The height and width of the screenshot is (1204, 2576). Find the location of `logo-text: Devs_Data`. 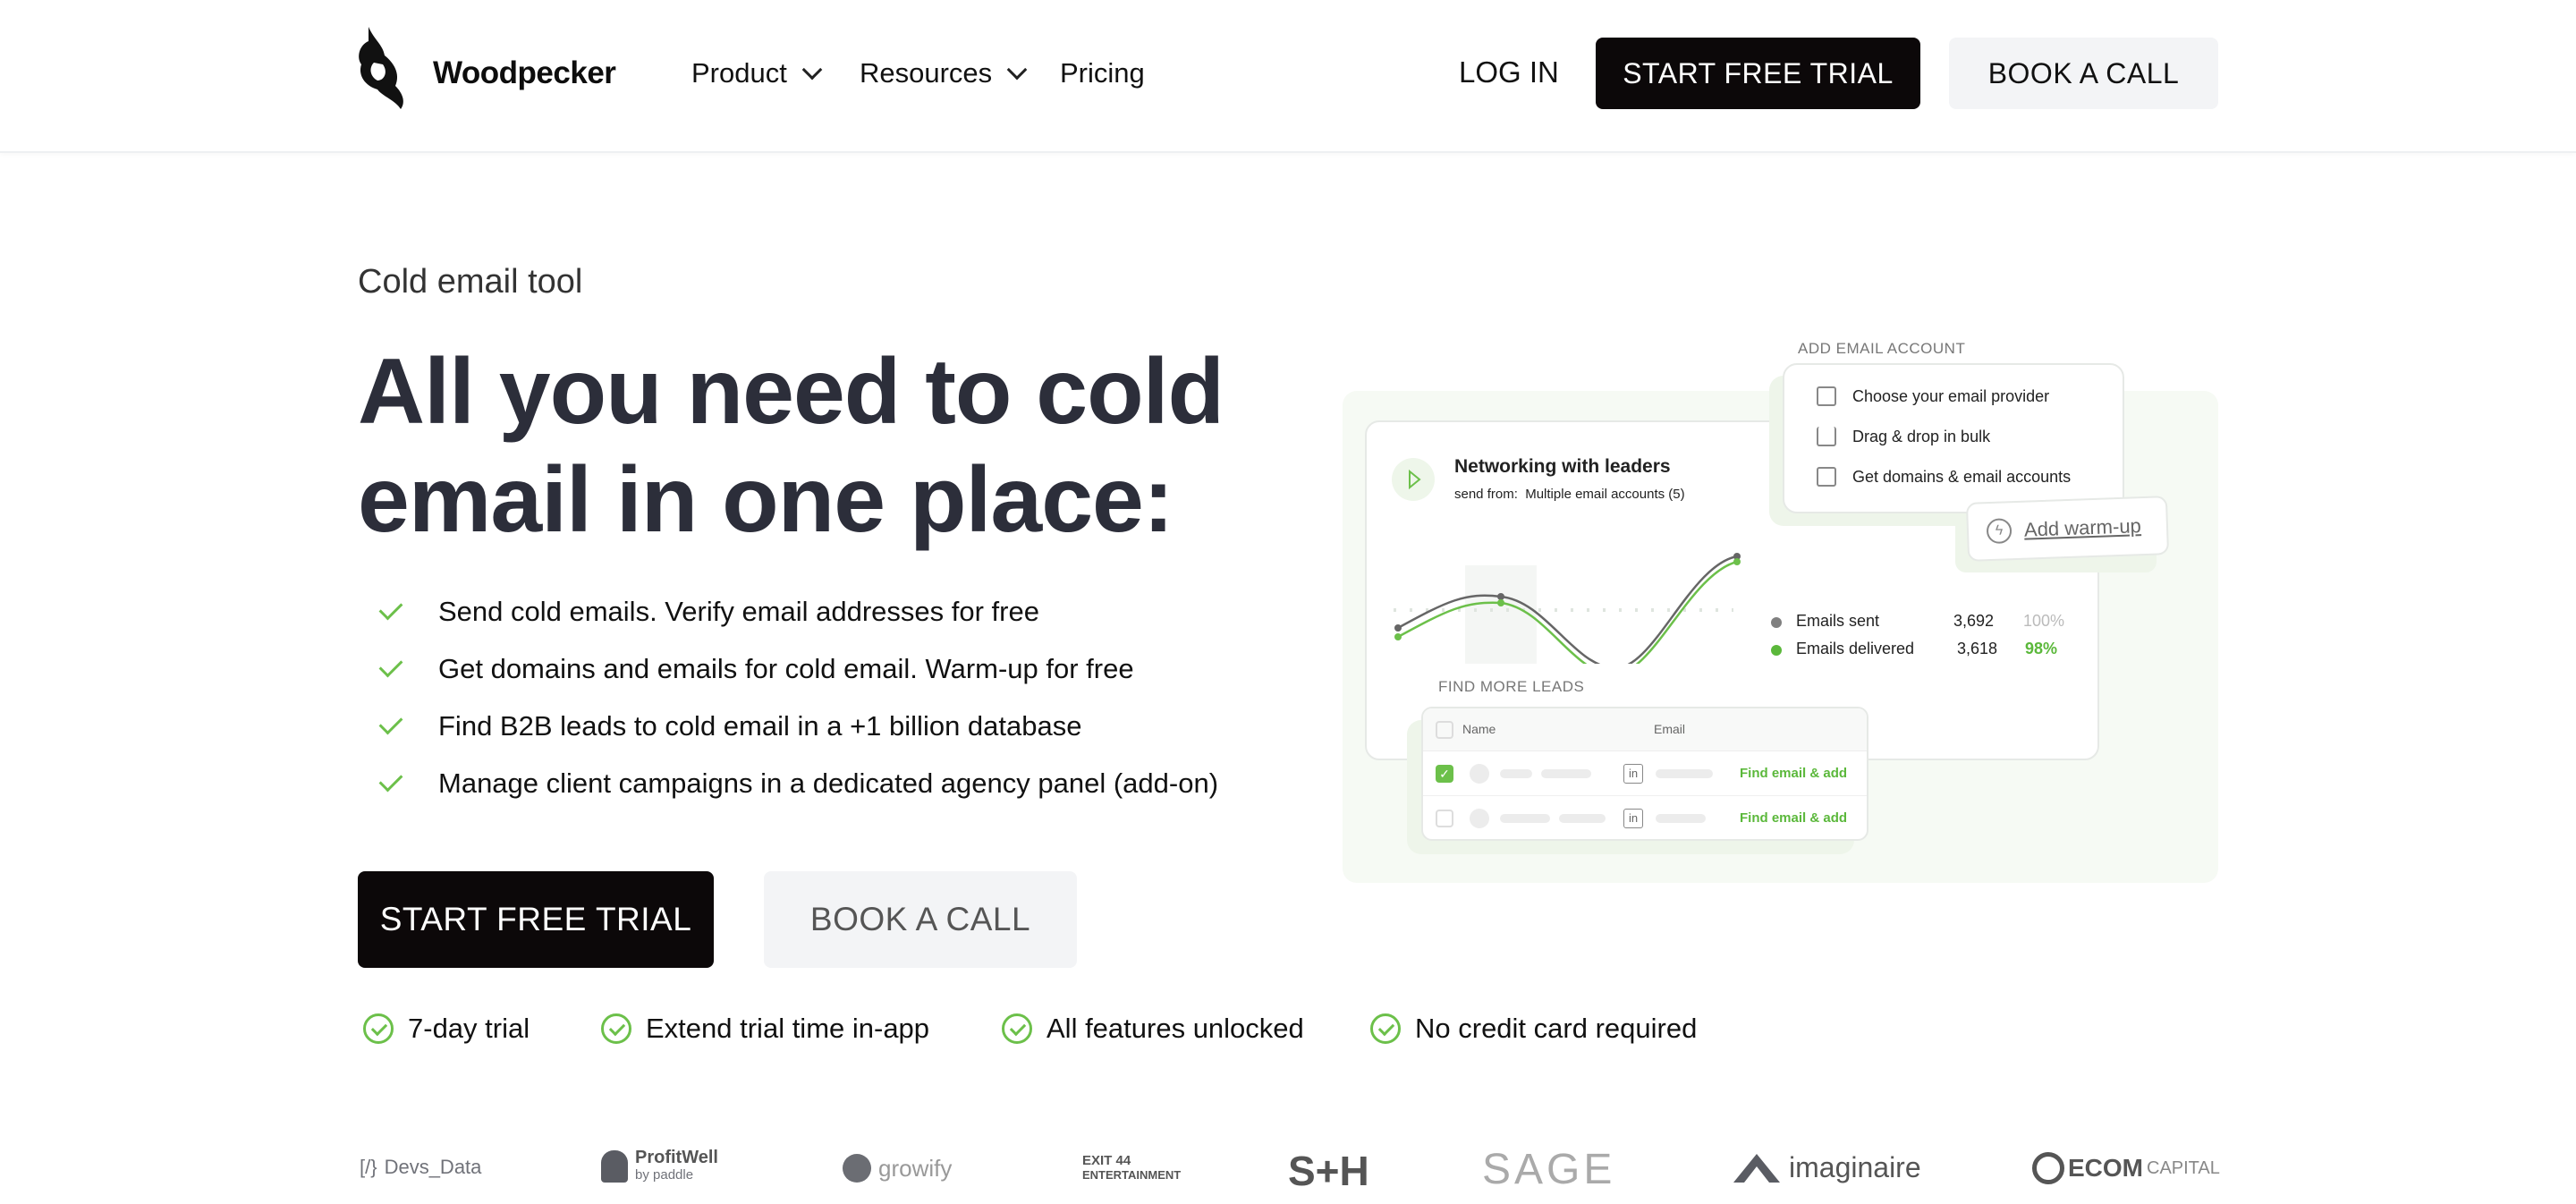

logo-text: Devs_Data is located at coordinates (433, 1167).